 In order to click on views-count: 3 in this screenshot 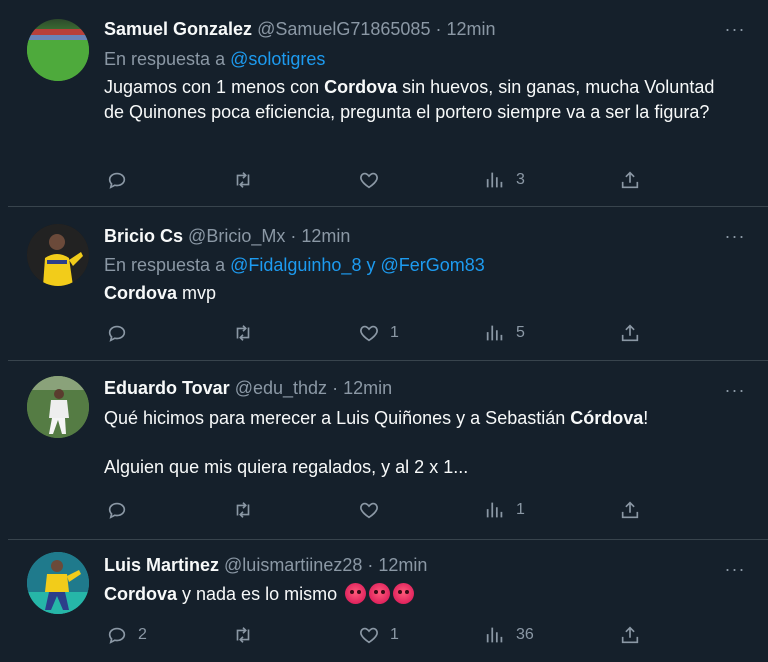, I will do `click(520, 179)`.